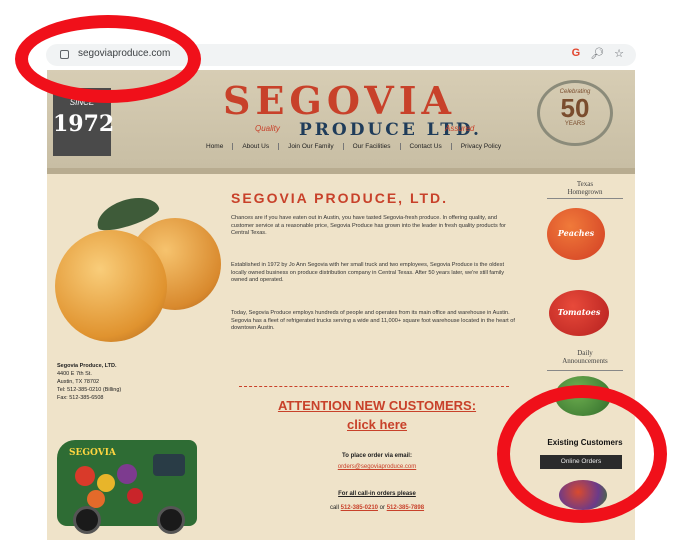 The image size is (675, 540). What do you see at coordinates (255, 146) in the screenshot?
I see `nav-about-us: About Us` at bounding box center [255, 146].